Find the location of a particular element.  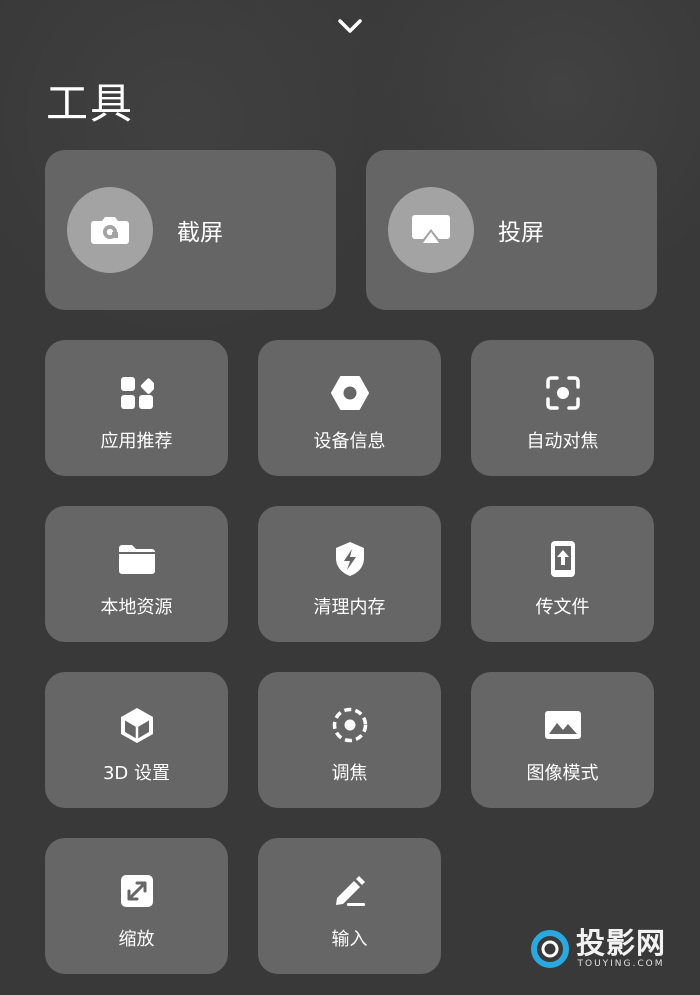

brand-ring-icon is located at coordinates (550, 949).